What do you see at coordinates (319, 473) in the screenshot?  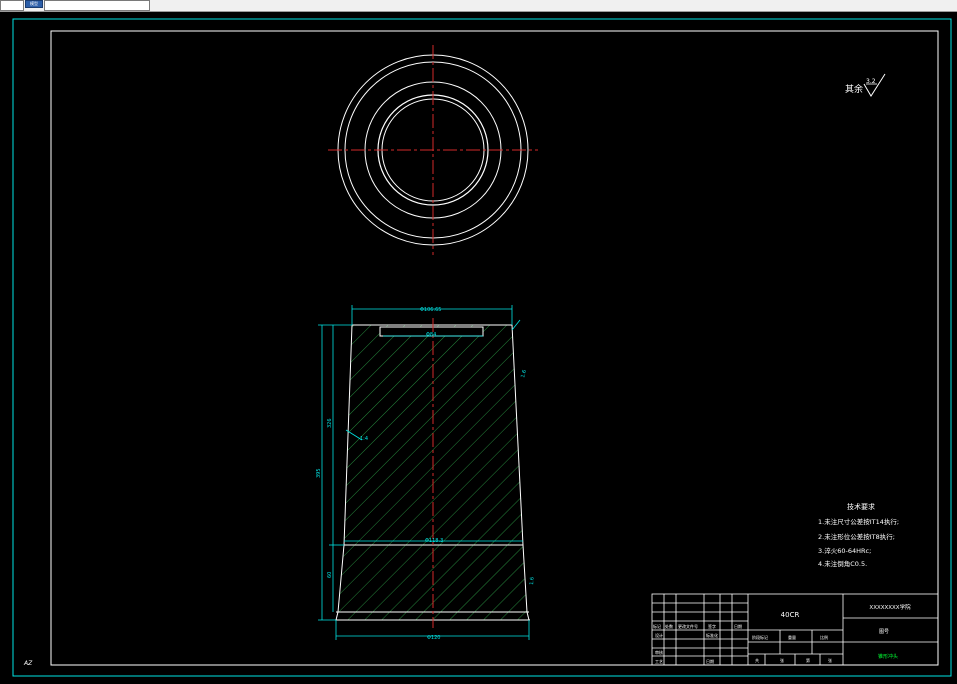 I see `dim-total-height: 395` at bounding box center [319, 473].